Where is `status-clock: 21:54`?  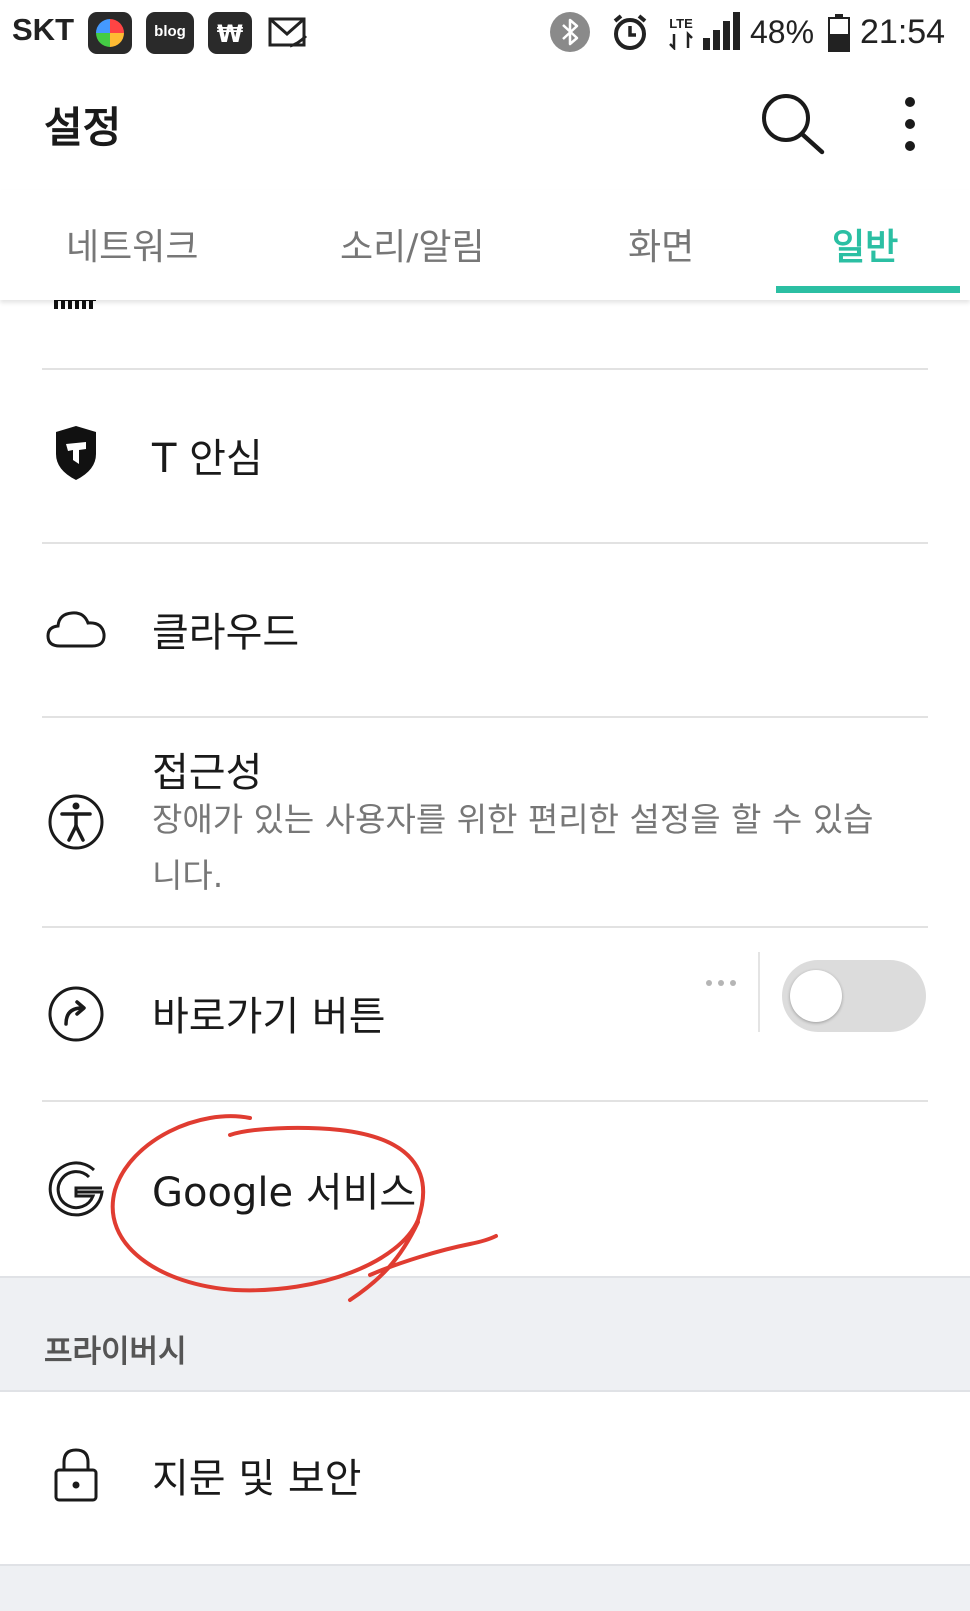
status-clock: 21:54 is located at coordinates (903, 32).